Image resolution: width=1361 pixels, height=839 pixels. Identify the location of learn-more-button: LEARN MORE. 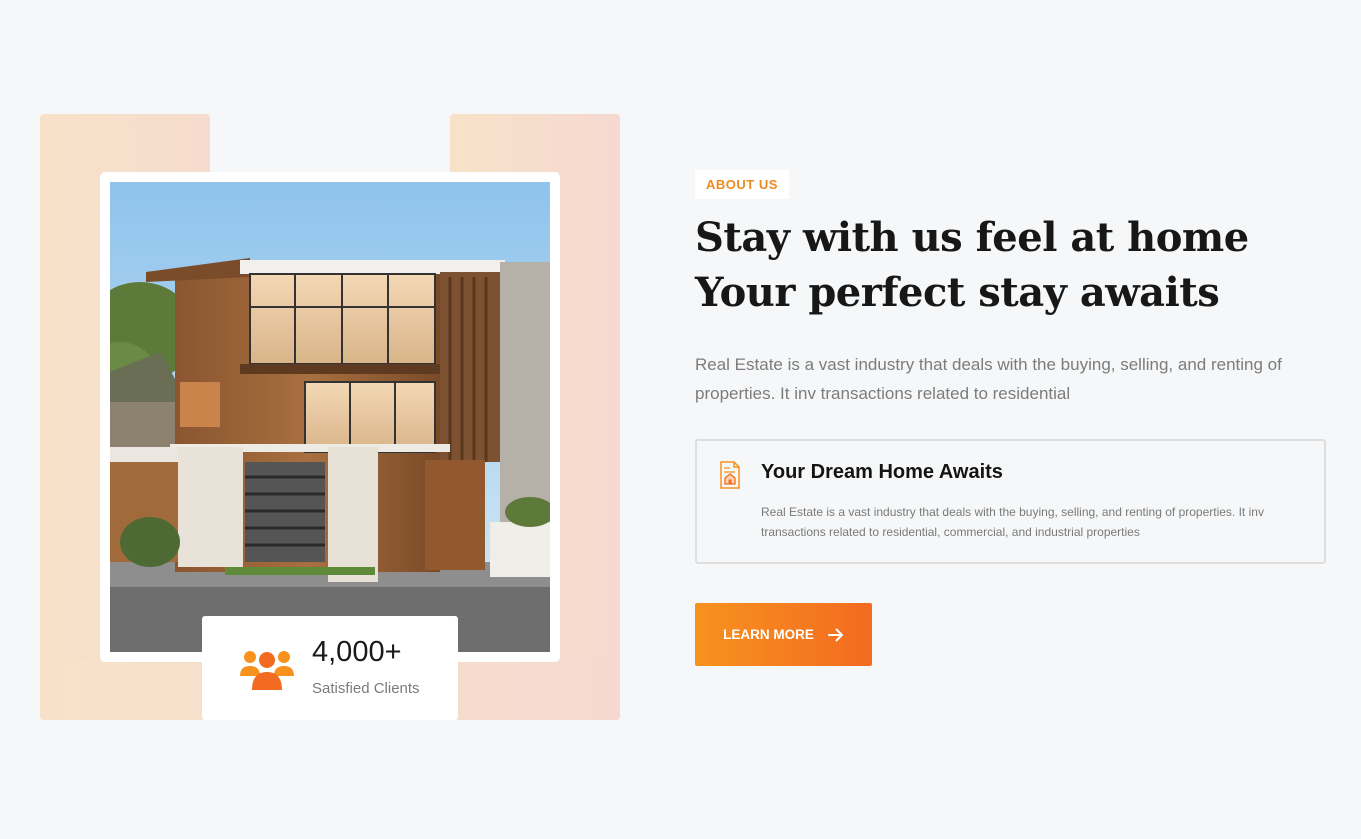
(783, 634).